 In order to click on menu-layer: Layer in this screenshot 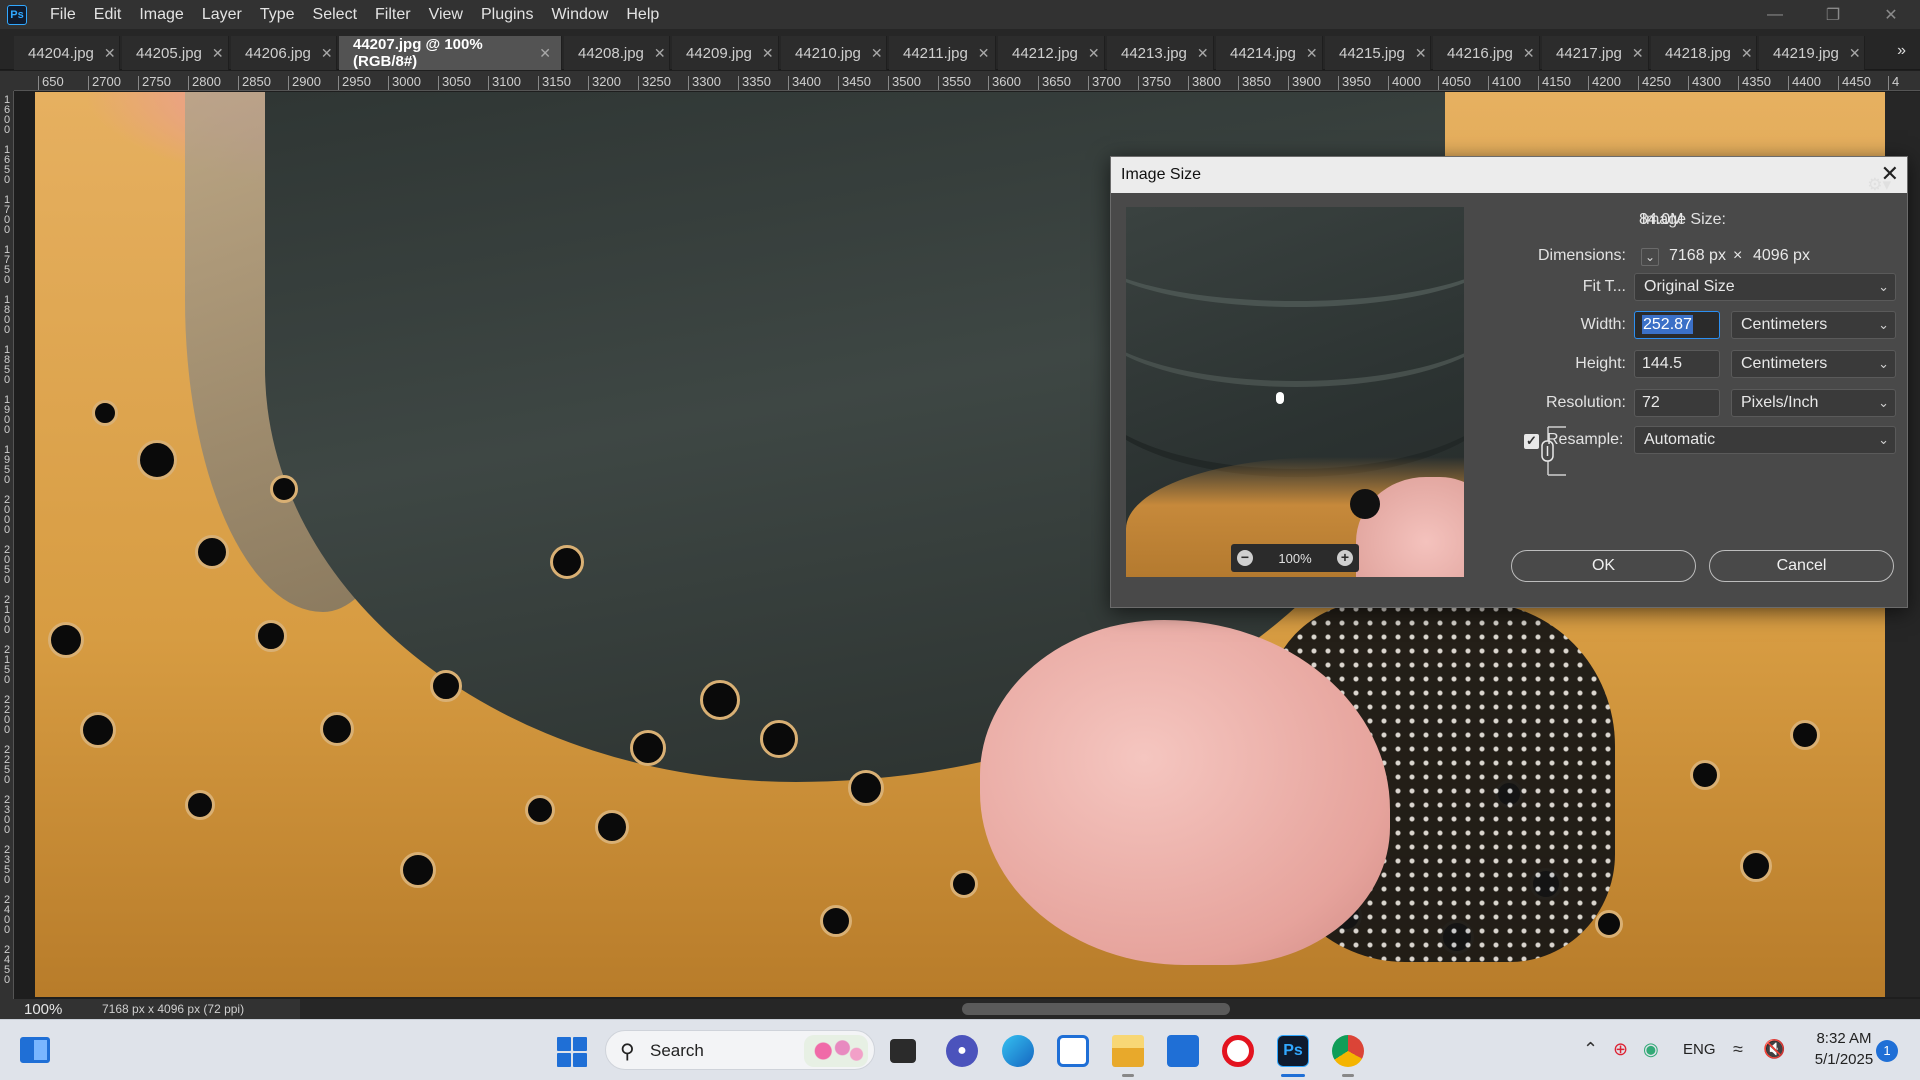, I will do `click(222, 14)`.